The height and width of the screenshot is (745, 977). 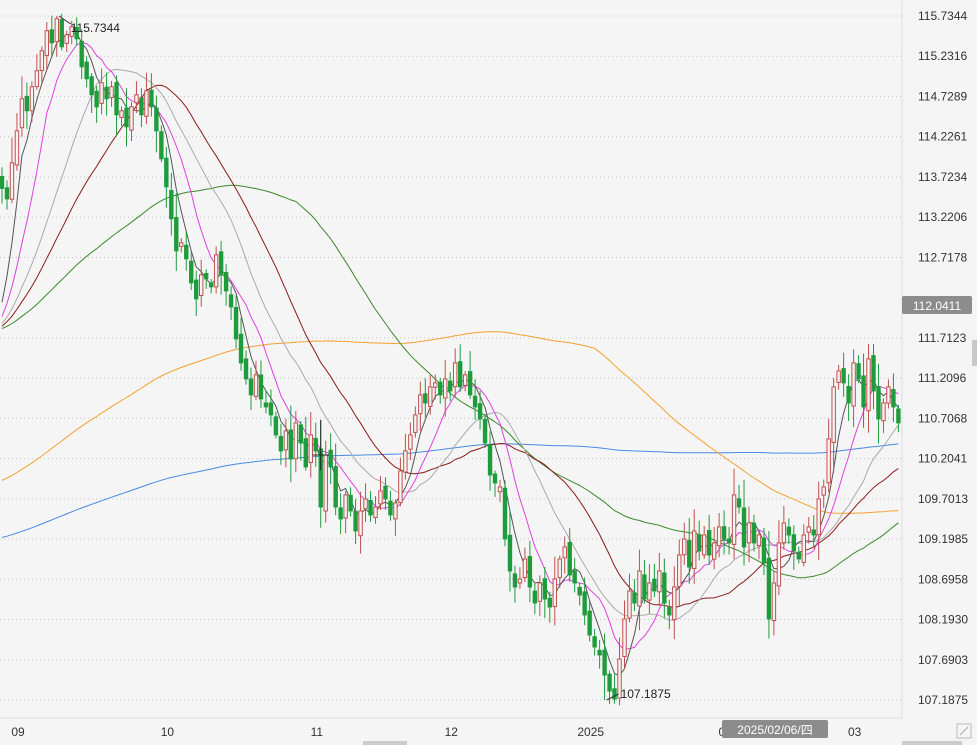 What do you see at coordinates (942, 16) in the screenshot?
I see `y-tick-label: 115.7344` at bounding box center [942, 16].